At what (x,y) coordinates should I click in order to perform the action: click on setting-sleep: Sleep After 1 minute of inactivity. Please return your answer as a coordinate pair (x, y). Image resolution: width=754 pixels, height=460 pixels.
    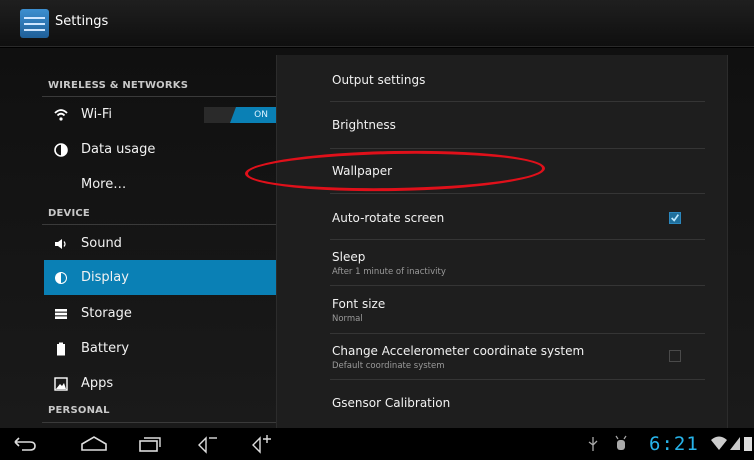
    Looking at the image, I should click on (518, 263).